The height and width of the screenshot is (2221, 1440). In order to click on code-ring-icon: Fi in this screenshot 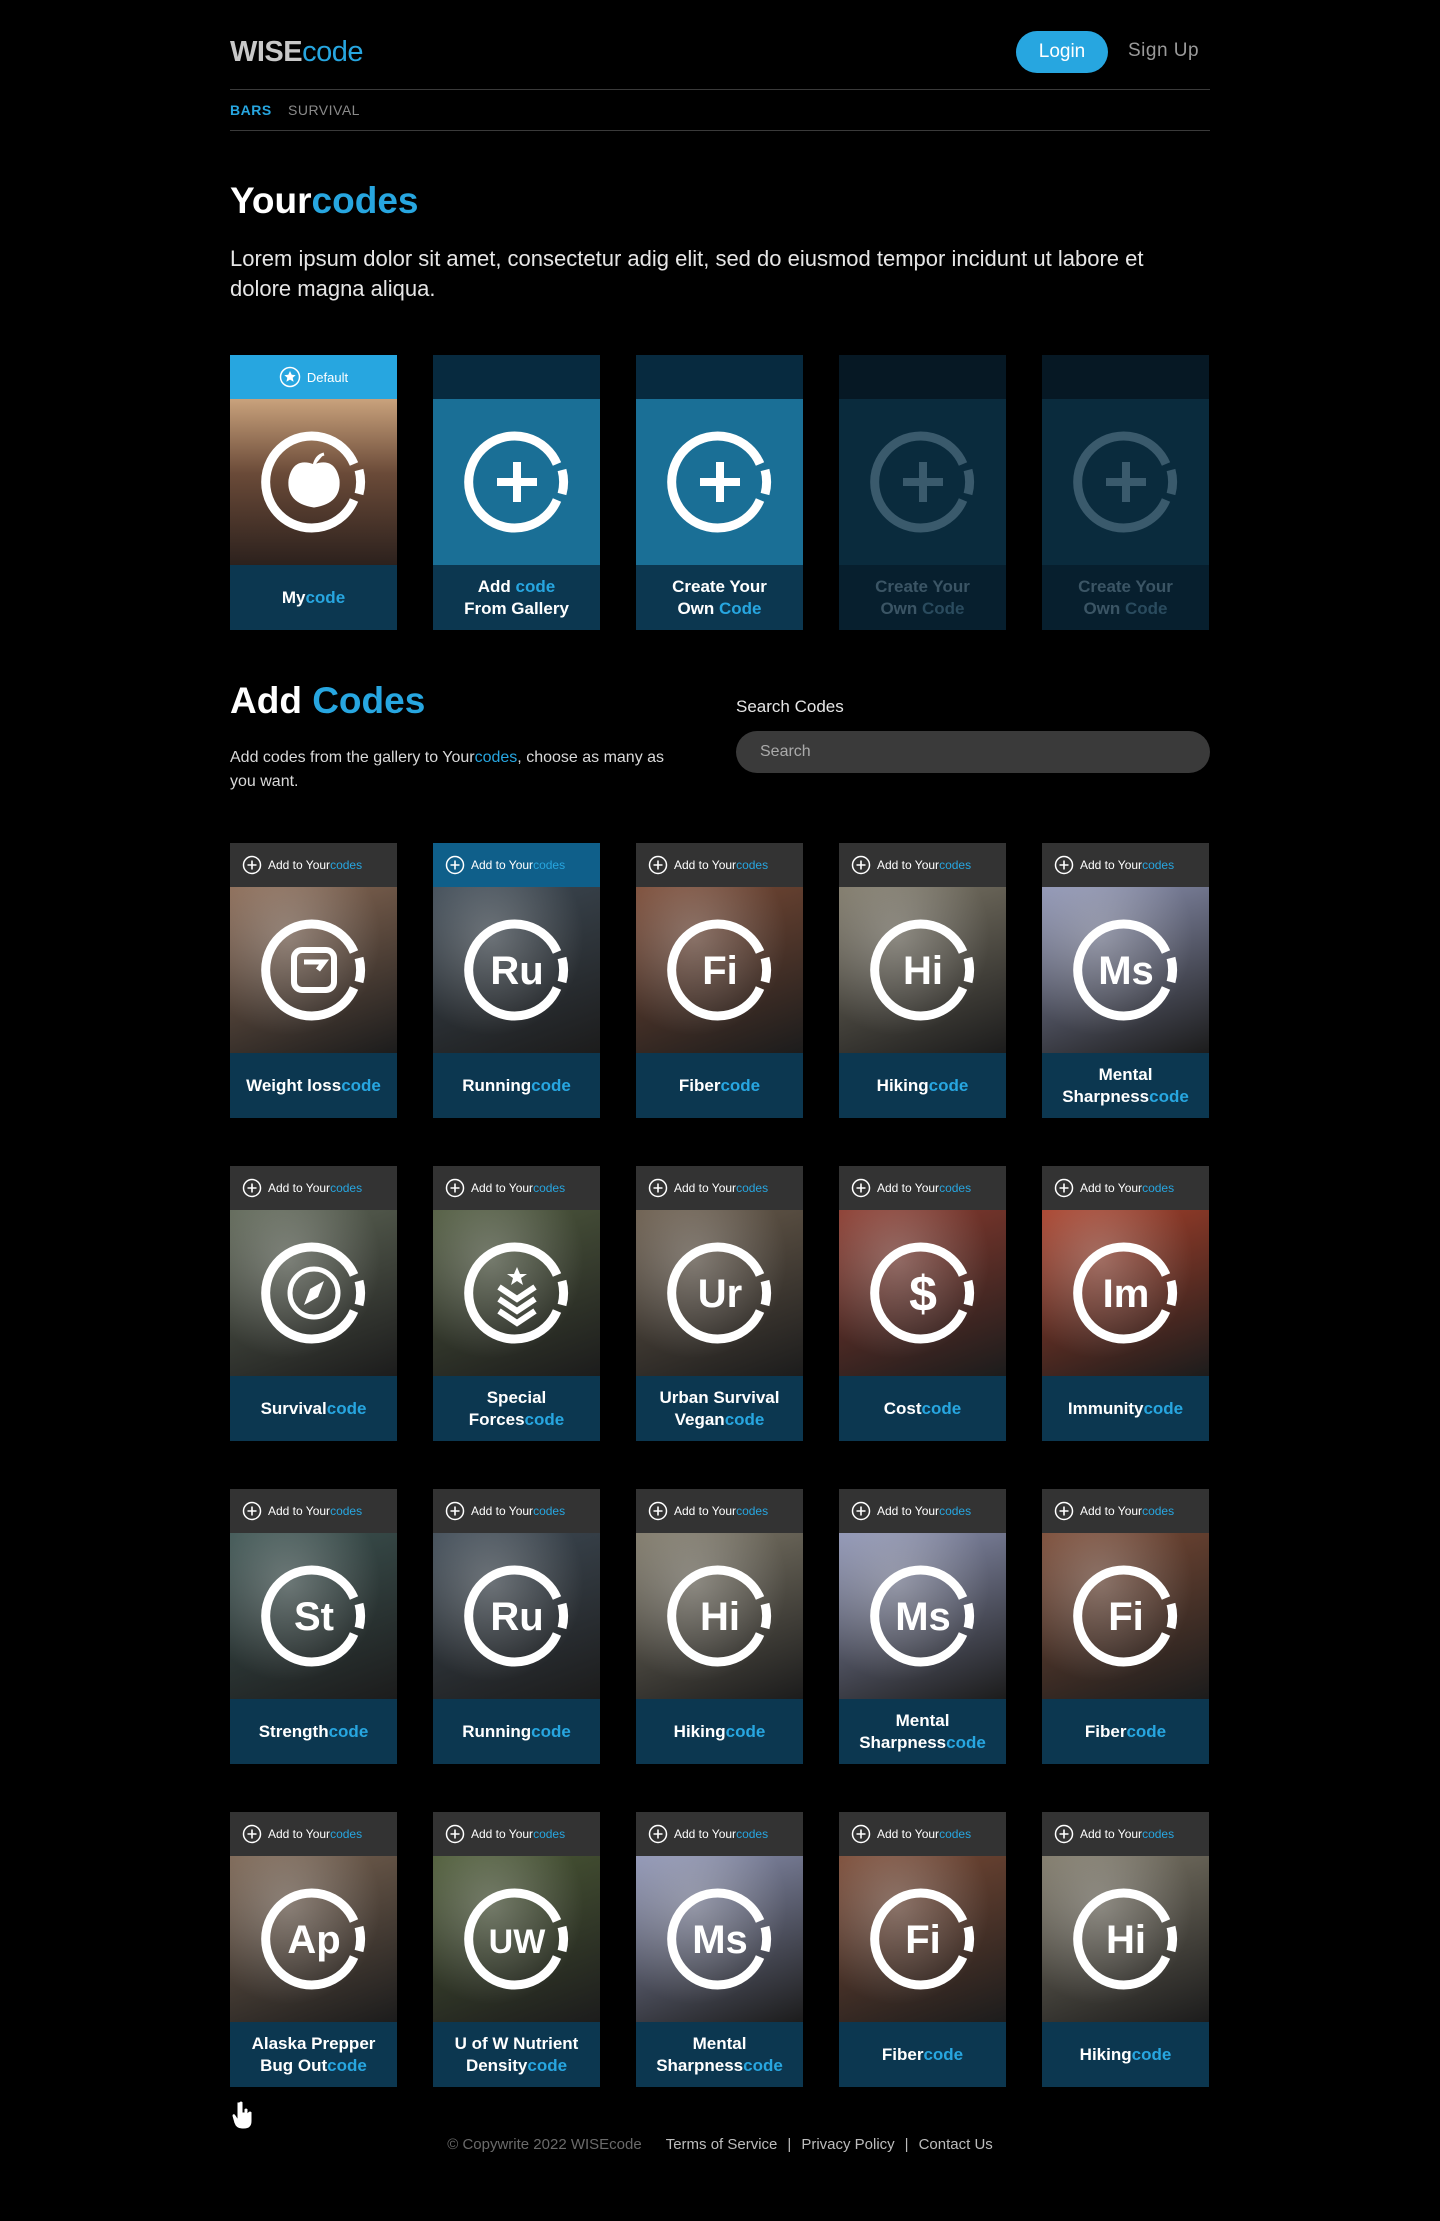, I will do `click(1124, 1616)`.